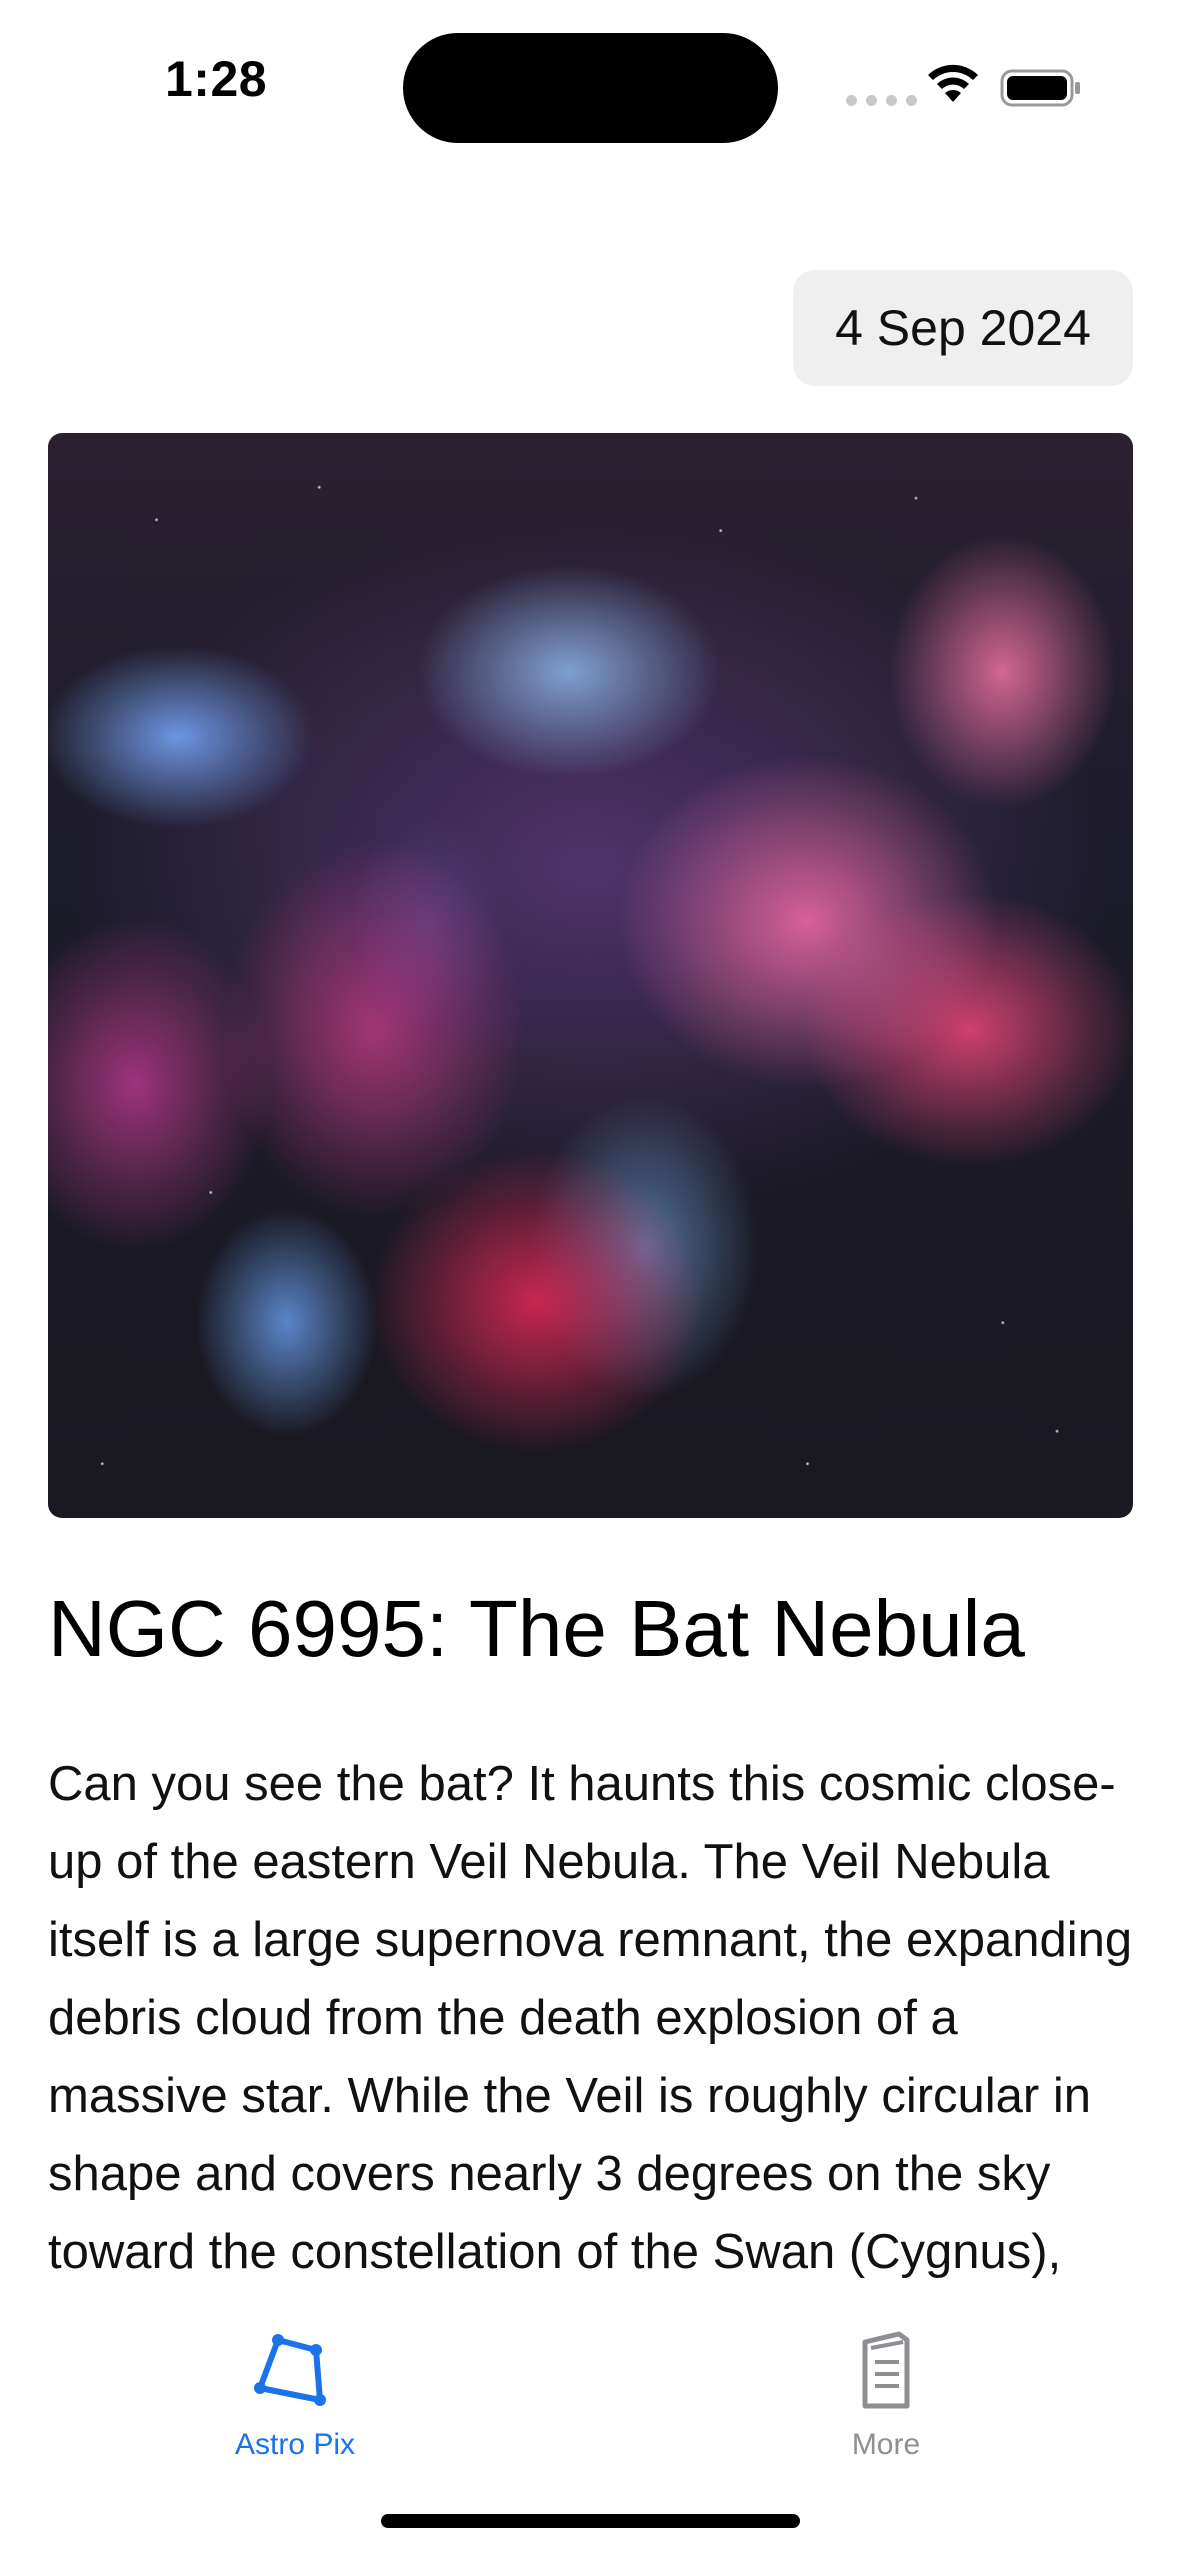 This screenshot has width=1179, height=2556. Describe the element at coordinates (295, 2444) in the screenshot. I see `tab-label: Astro Pix` at that location.